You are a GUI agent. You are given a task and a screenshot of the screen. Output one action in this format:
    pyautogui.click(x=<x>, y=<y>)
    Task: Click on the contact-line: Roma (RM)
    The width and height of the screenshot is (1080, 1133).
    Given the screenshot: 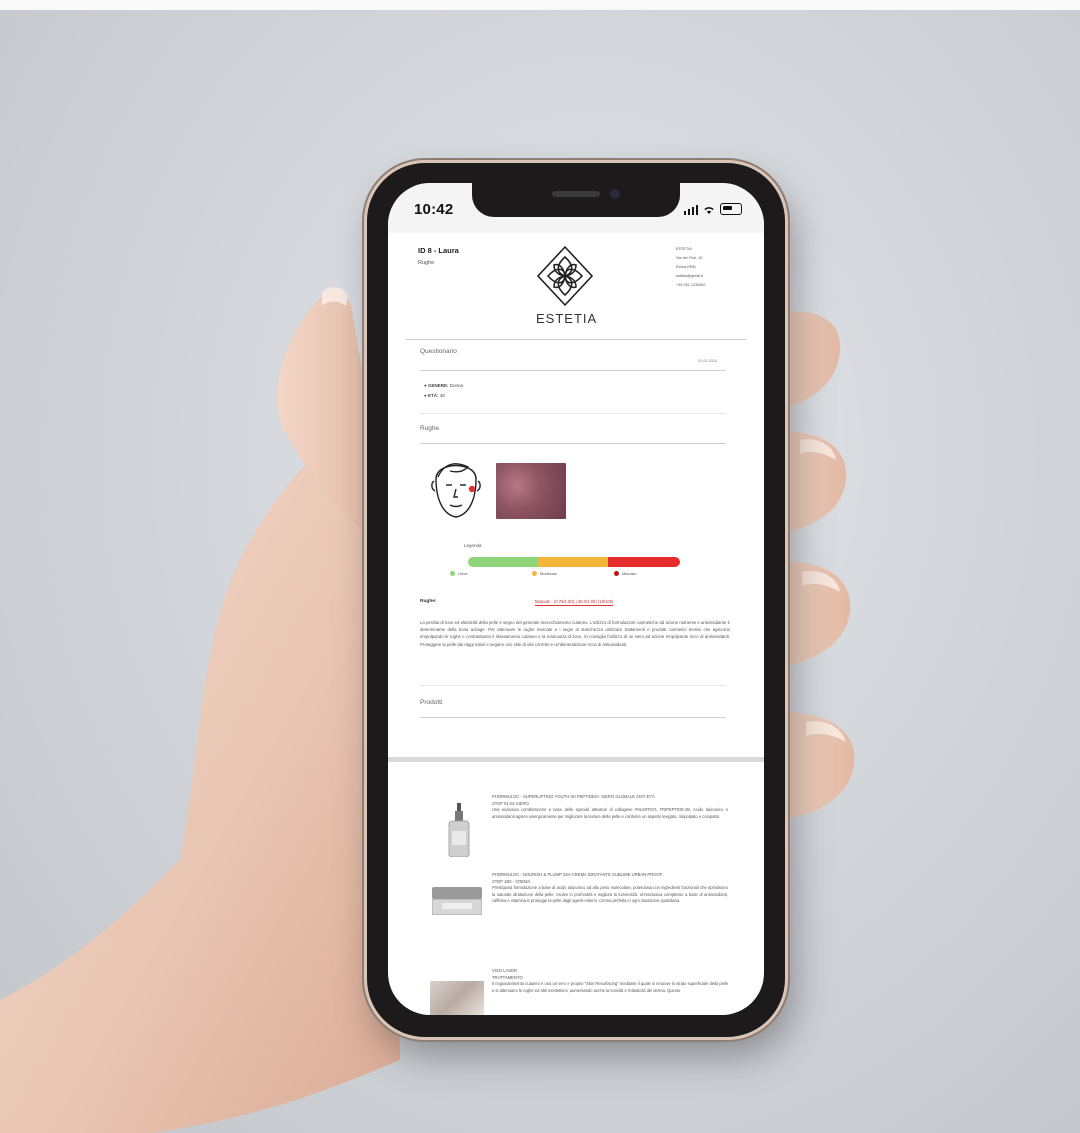 What is the action you would take?
    pyautogui.click(x=686, y=267)
    